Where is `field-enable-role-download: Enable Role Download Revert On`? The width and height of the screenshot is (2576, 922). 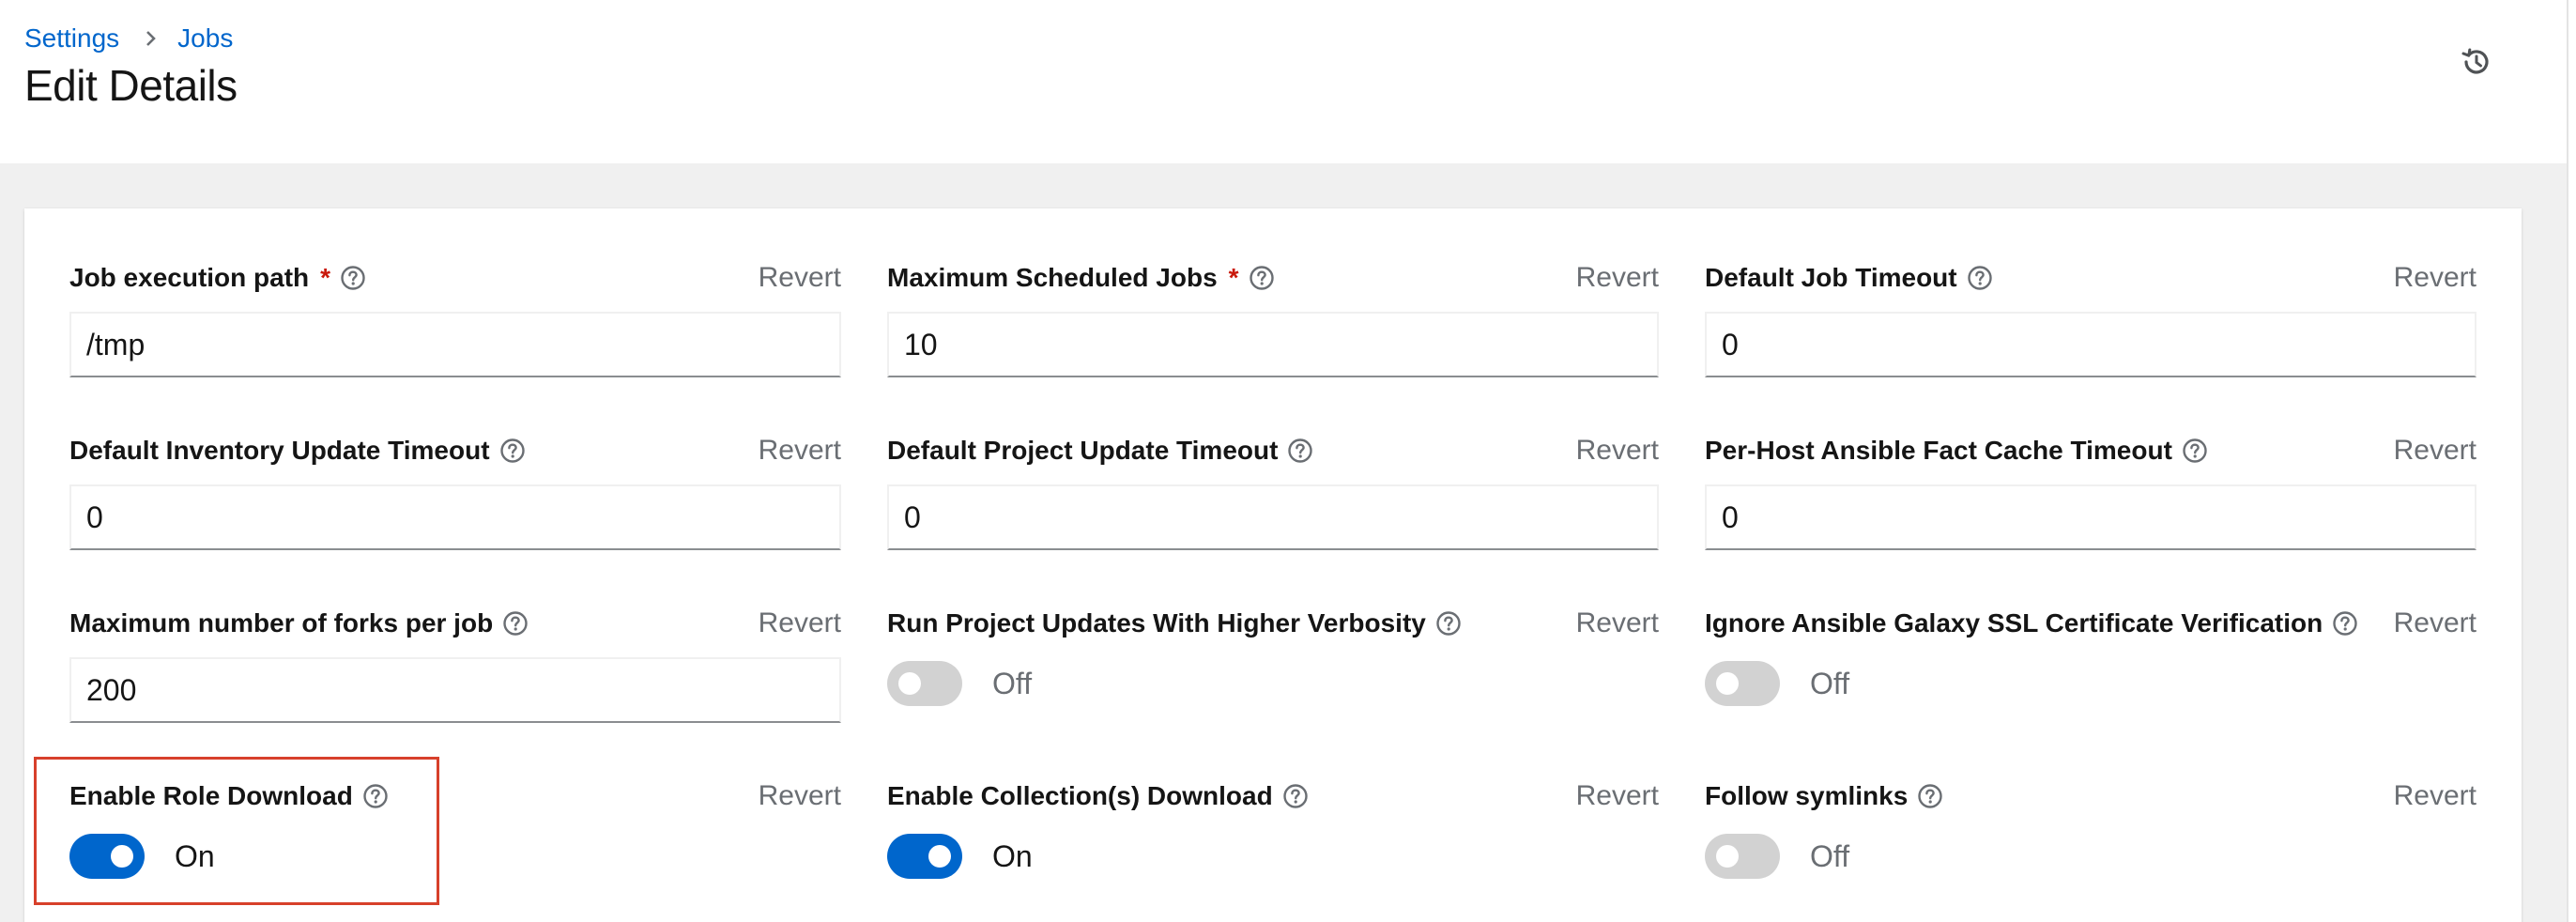 field-enable-role-download: Enable Role Download Revert On is located at coordinates (455, 841).